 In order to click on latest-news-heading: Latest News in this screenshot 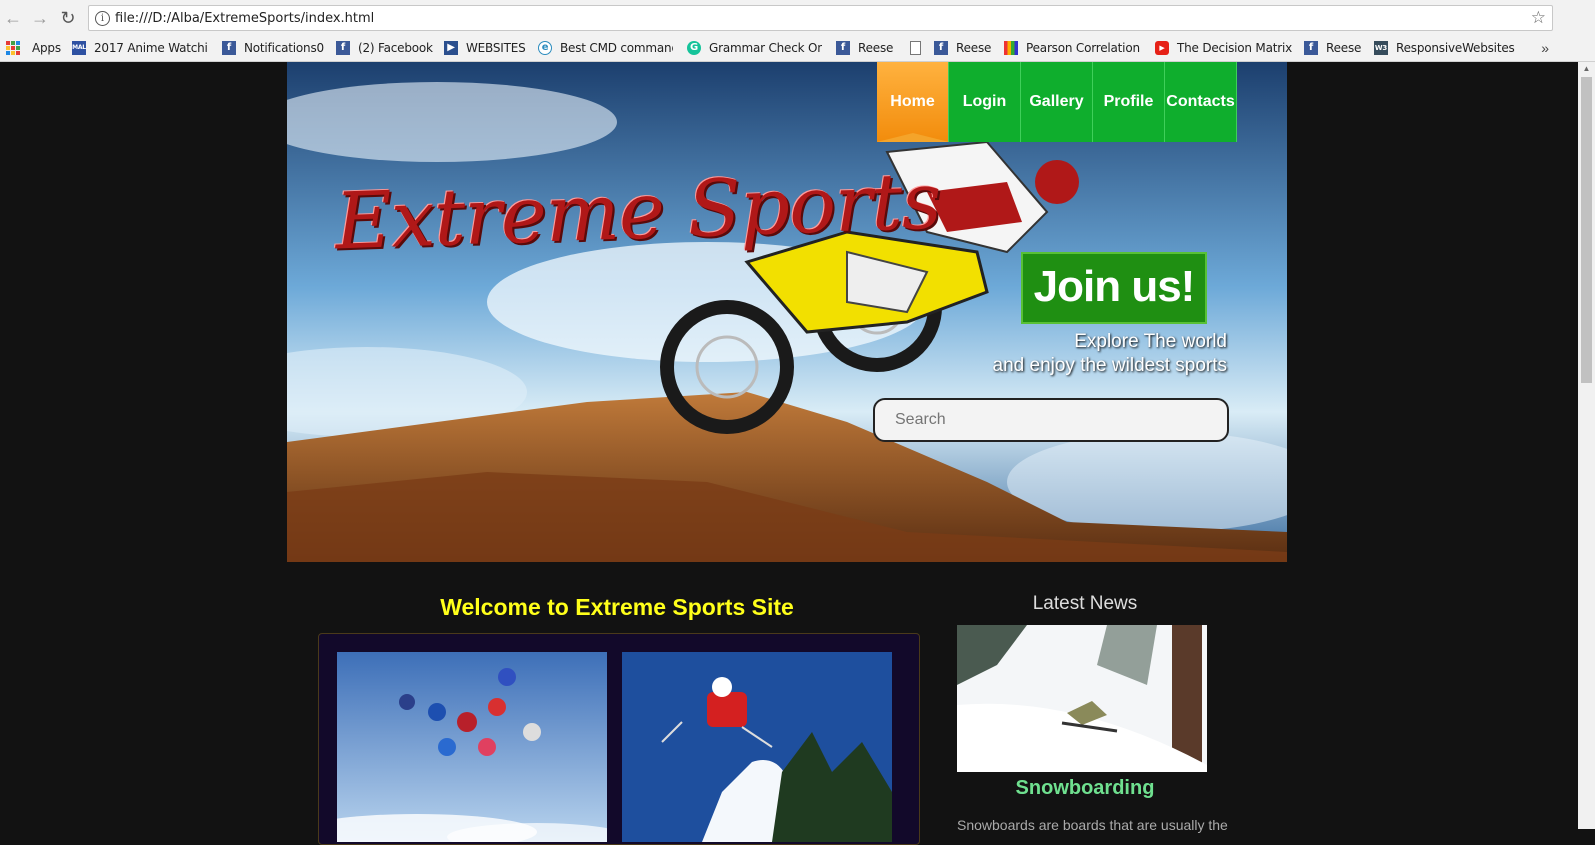, I will do `click(1085, 603)`.